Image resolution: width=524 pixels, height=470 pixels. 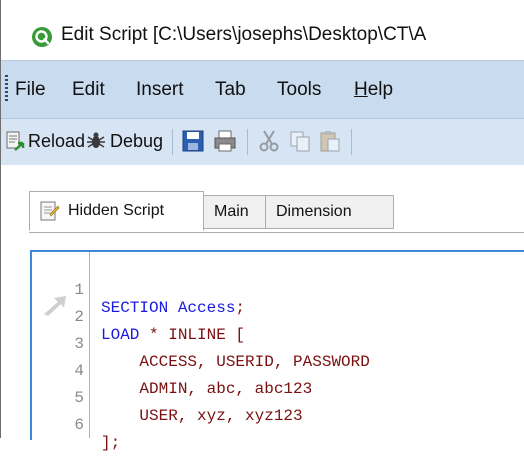 I want to click on line-number: 6, so click(x=79, y=425).